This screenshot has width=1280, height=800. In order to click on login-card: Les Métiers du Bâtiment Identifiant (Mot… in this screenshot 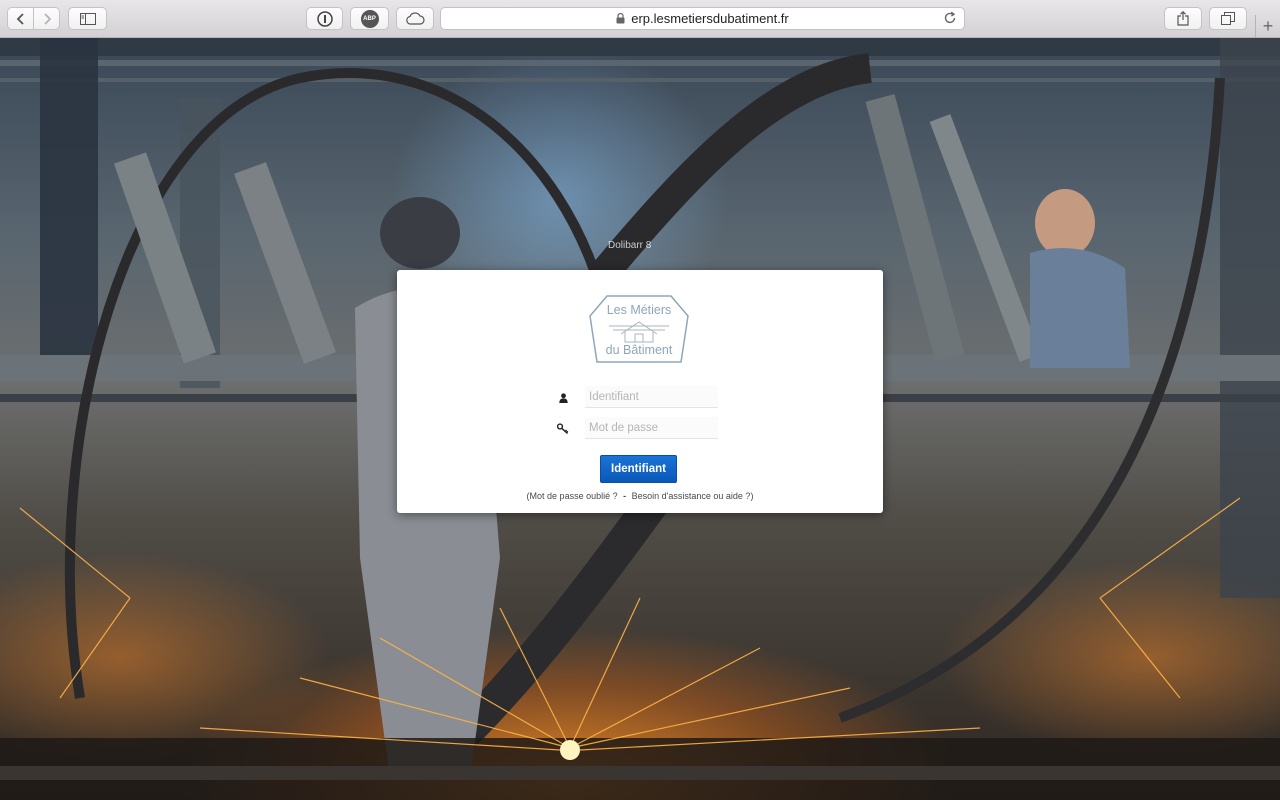, I will do `click(640, 391)`.